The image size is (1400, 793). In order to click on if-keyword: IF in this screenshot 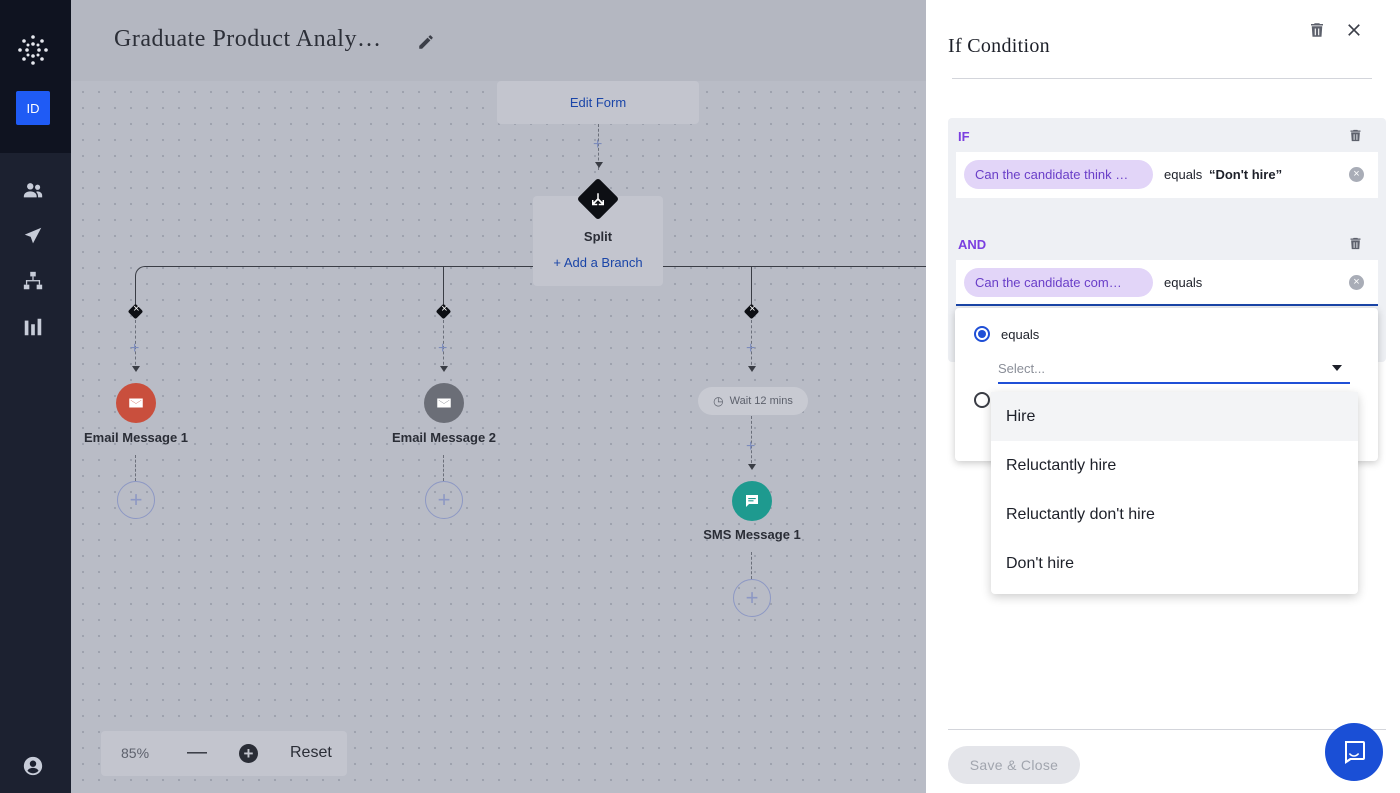, I will do `click(964, 136)`.